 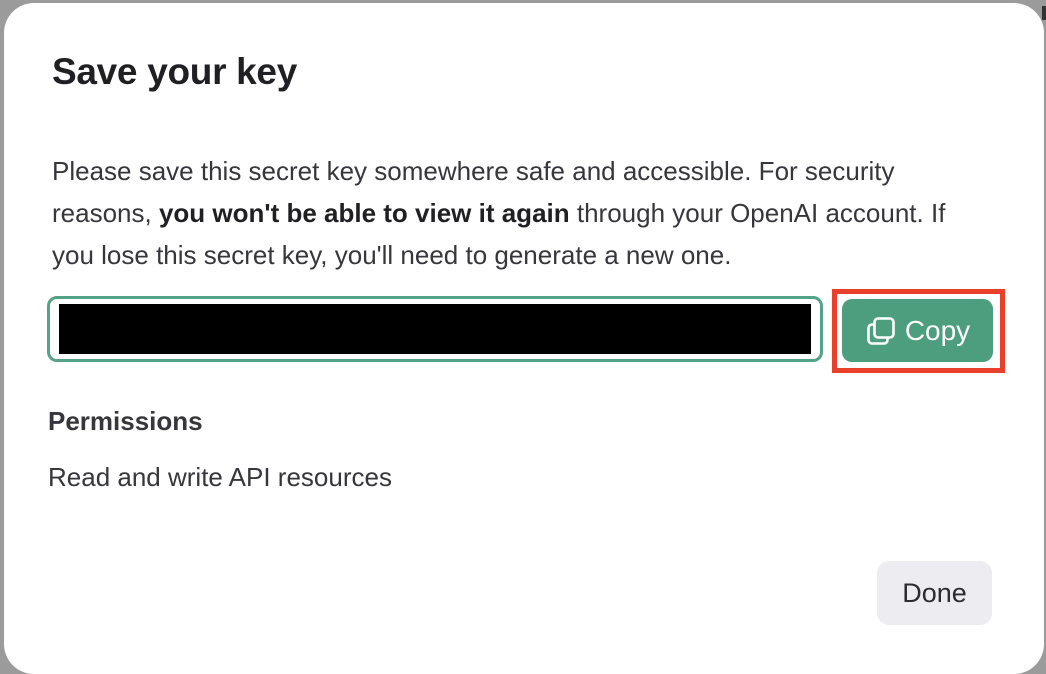 What do you see at coordinates (125, 421) in the screenshot?
I see `permissions-heading: Permissions` at bounding box center [125, 421].